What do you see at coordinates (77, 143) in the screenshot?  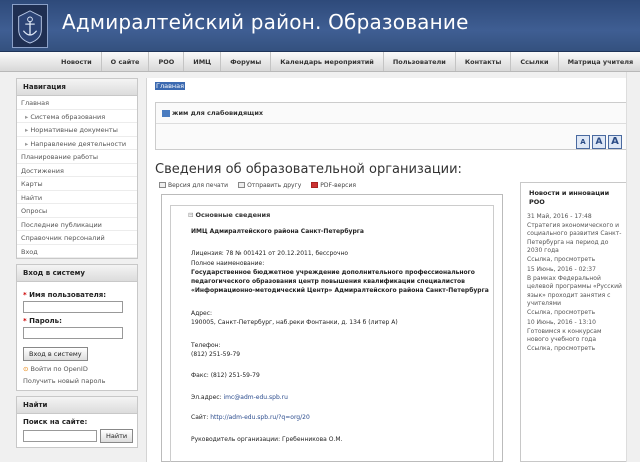 I see `sidebar-item-activity: Направление деятельности` at bounding box center [77, 143].